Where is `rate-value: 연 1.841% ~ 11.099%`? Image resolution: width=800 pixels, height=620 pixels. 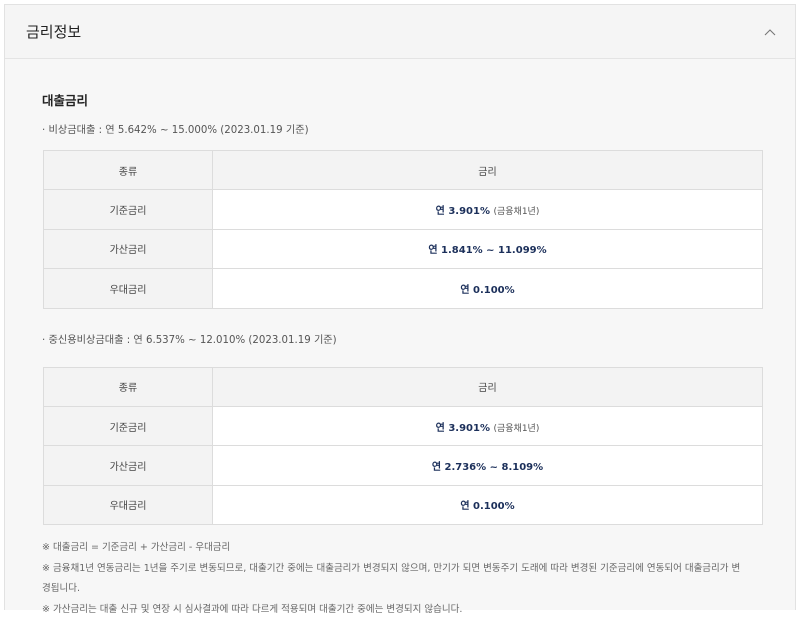 rate-value: 연 1.841% ~ 11.099% is located at coordinates (487, 251).